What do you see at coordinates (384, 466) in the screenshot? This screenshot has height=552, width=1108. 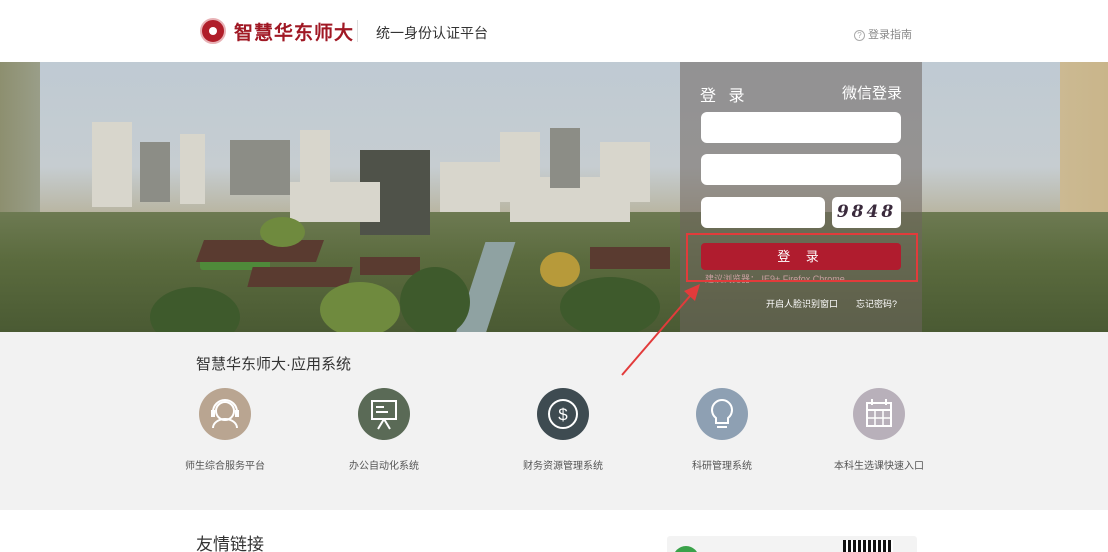 I see `app-label: 办公自动化系统` at bounding box center [384, 466].